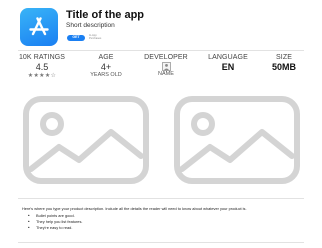 Image resolution: width=322 pixels, height=248 pixels. Describe the element at coordinates (42, 57) in the screenshot. I see `ratings-label: 10K RATINGS` at that location.